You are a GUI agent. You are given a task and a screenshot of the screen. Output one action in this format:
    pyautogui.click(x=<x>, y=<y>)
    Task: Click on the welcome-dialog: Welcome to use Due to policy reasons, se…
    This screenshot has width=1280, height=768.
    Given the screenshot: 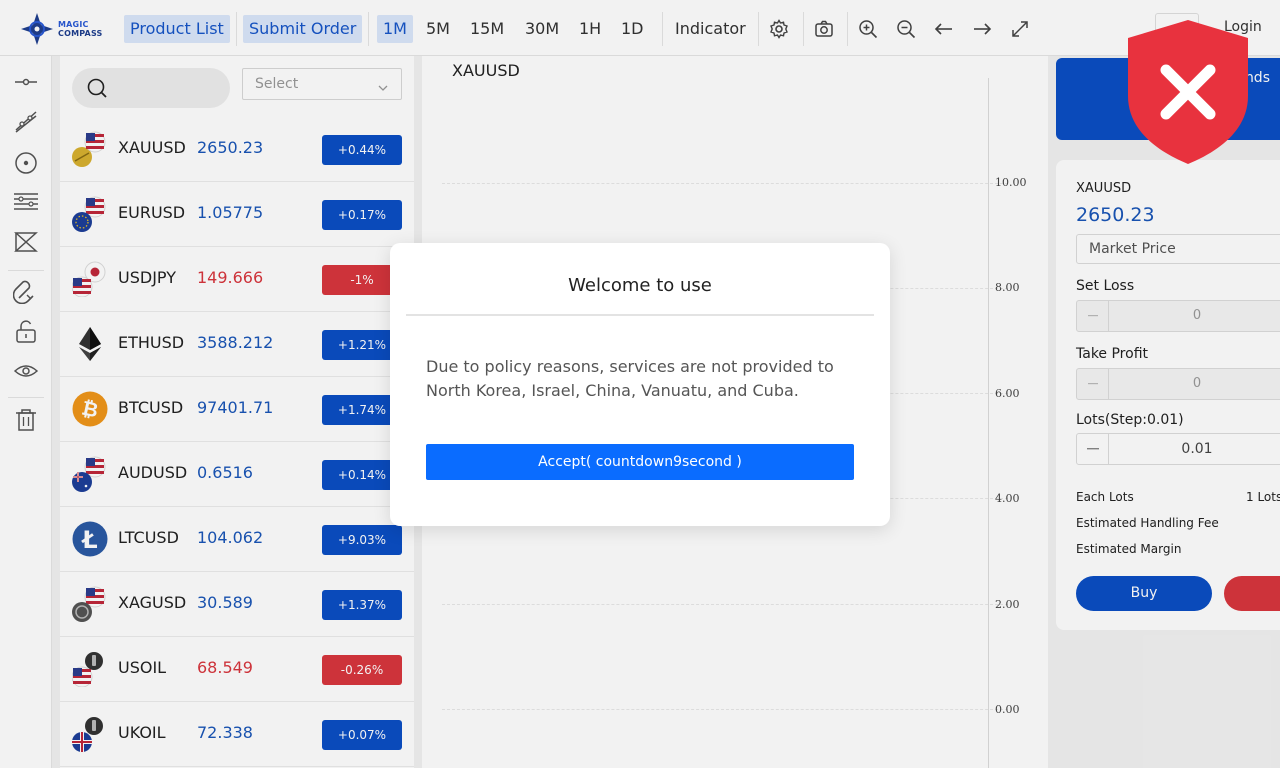 What is the action you would take?
    pyautogui.click(x=640, y=384)
    